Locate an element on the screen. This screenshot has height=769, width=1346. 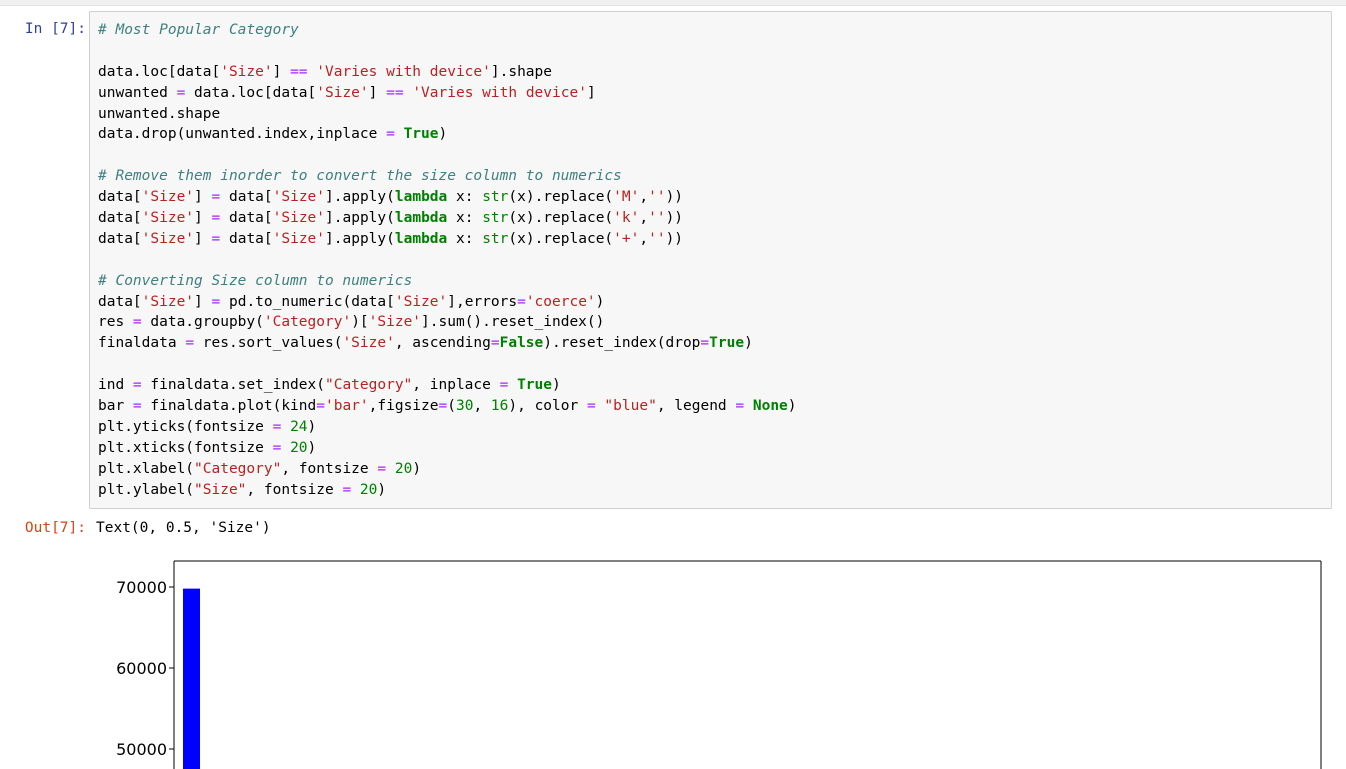
code-token: lambda is located at coordinates (421, 218).